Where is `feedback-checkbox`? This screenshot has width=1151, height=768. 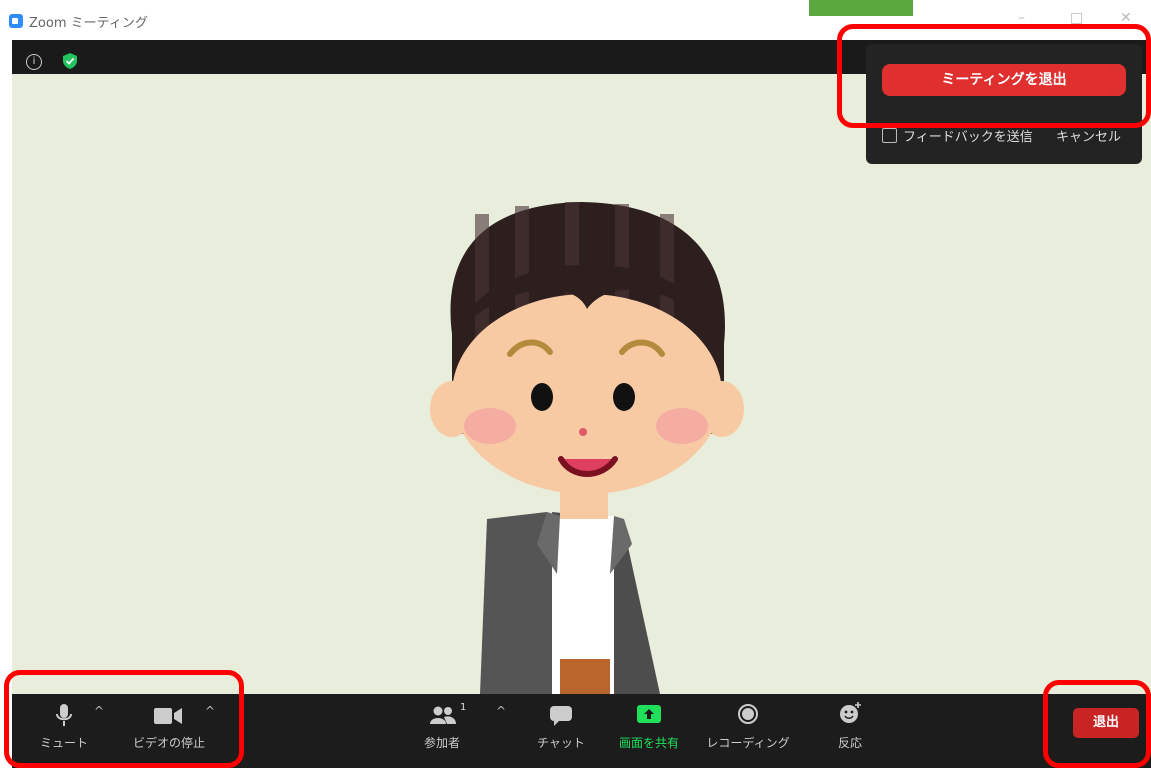
feedback-checkbox is located at coordinates (889, 135).